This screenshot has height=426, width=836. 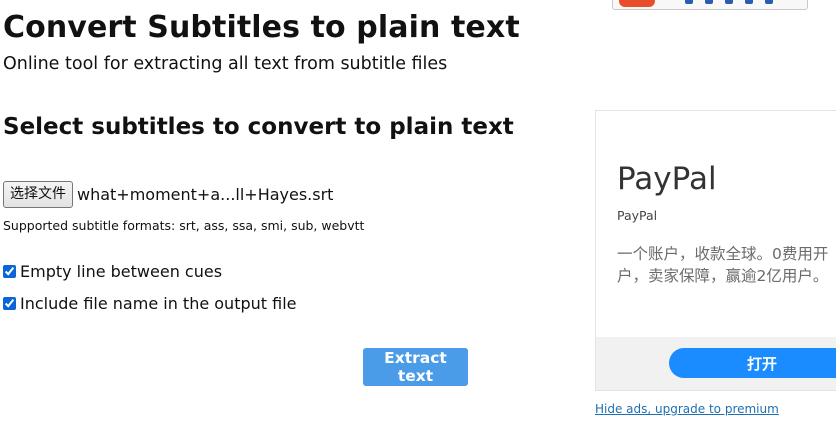 What do you see at coordinates (9, 303) in the screenshot?
I see `include-filename-checkbox` at bounding box center [9, 303].